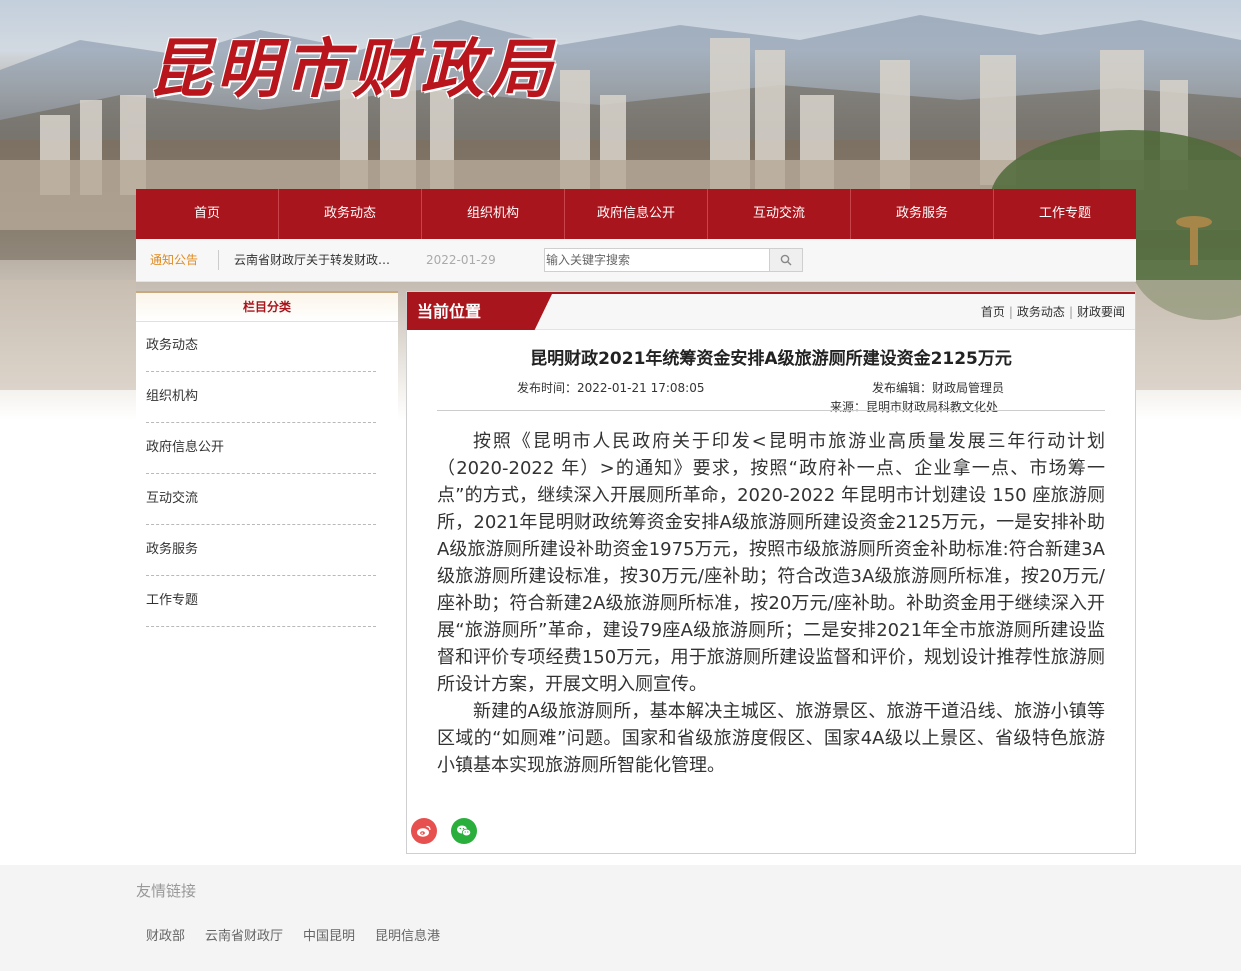 The width and height of the screenshot is (1241, 971). Describe the element at coordinates (244, 934) in the screenshot. I see `friend-link-yunnan-finance: 云南省财政厅` at that location.